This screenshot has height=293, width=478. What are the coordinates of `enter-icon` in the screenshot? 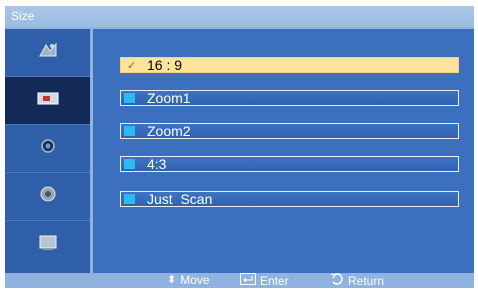 It's located at (248, 280).